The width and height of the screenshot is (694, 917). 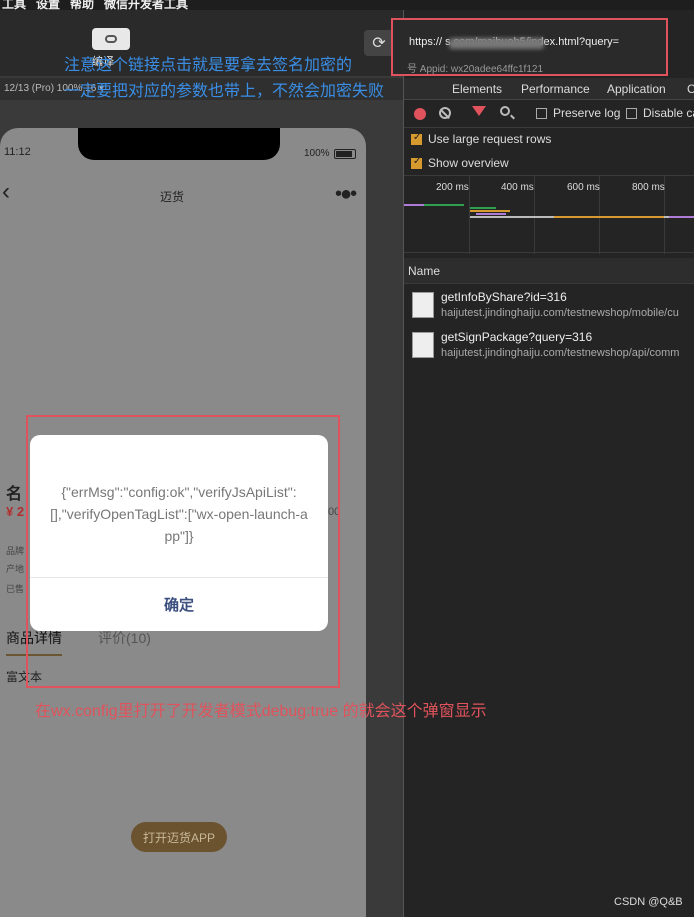 I want to click on overview-tick: 600 ms, so click(x=583, y=187).